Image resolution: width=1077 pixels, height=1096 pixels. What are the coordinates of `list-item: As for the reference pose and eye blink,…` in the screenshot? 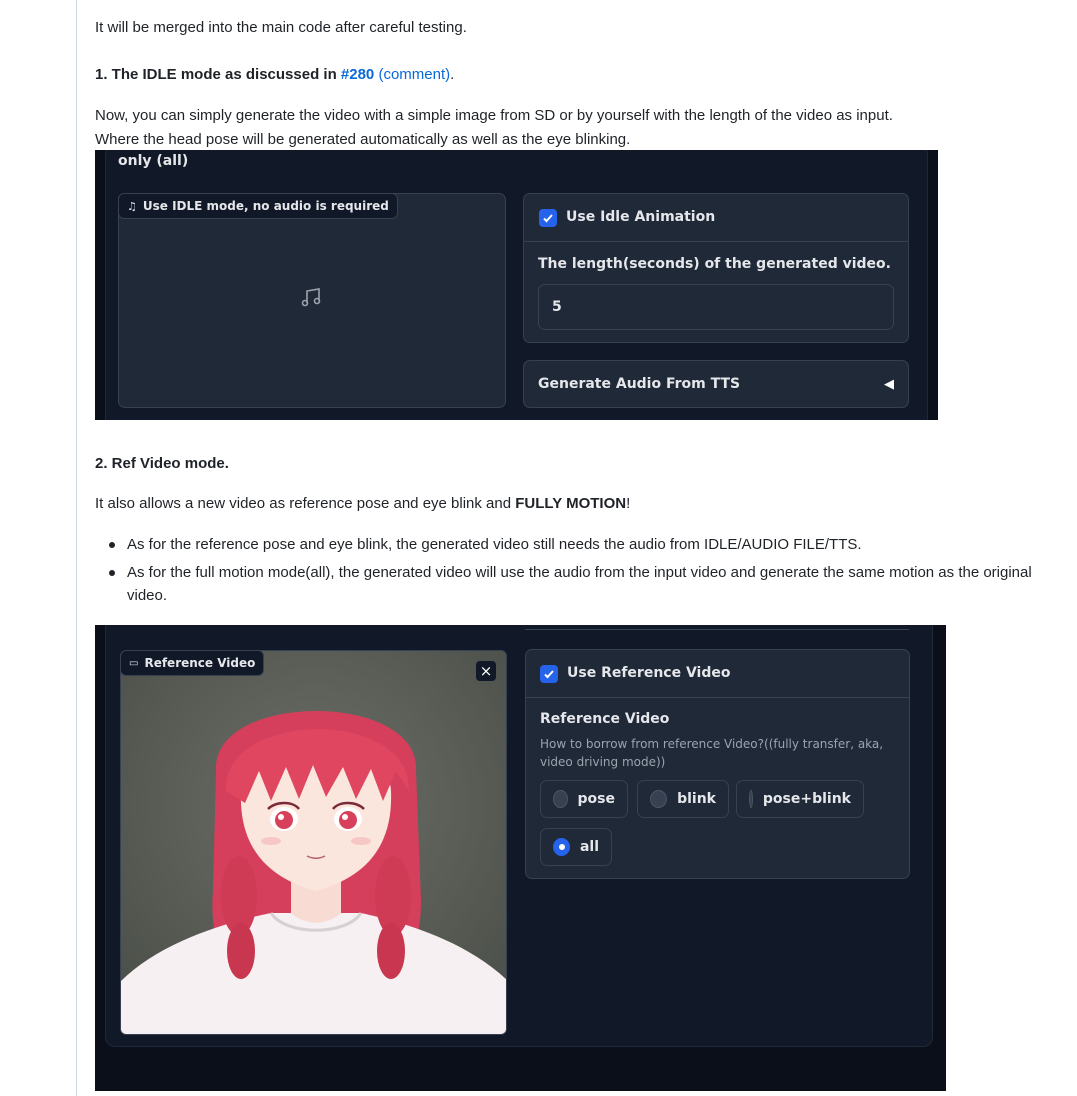 It's located at (578, 544).